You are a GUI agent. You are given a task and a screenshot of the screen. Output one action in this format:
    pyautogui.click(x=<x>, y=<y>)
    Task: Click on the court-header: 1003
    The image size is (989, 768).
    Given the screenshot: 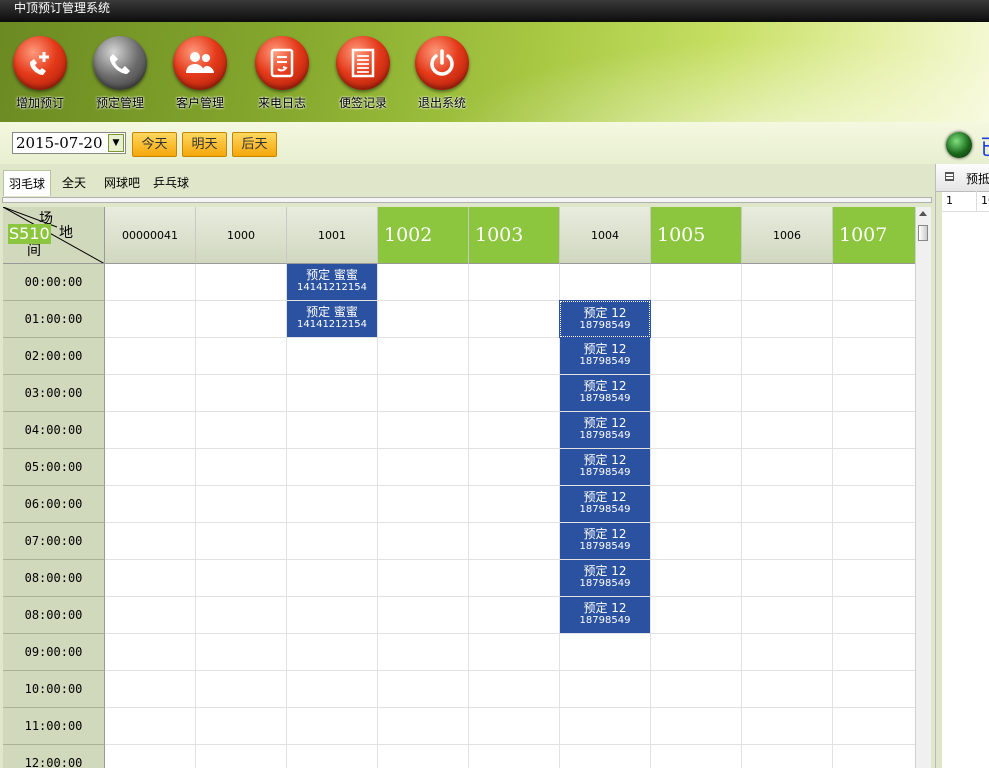 What is the action you would take?
    pyautogui.click(x=514, y=235)
    